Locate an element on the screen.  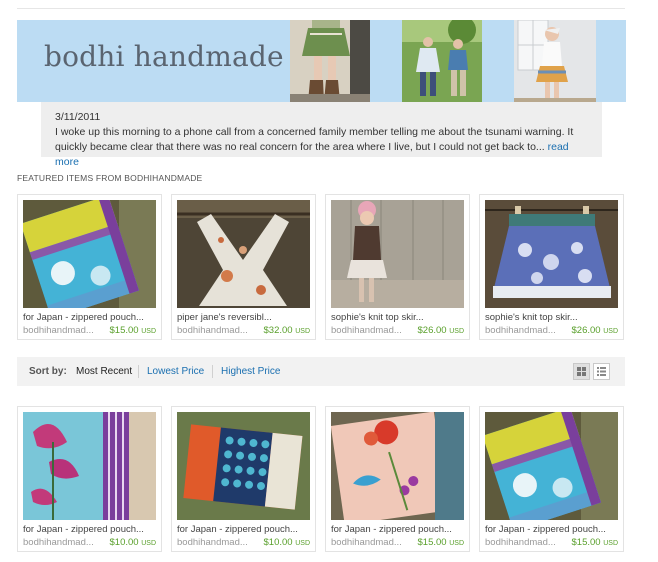
item-price: $32.00 USD is located at coordinates (286, 330).